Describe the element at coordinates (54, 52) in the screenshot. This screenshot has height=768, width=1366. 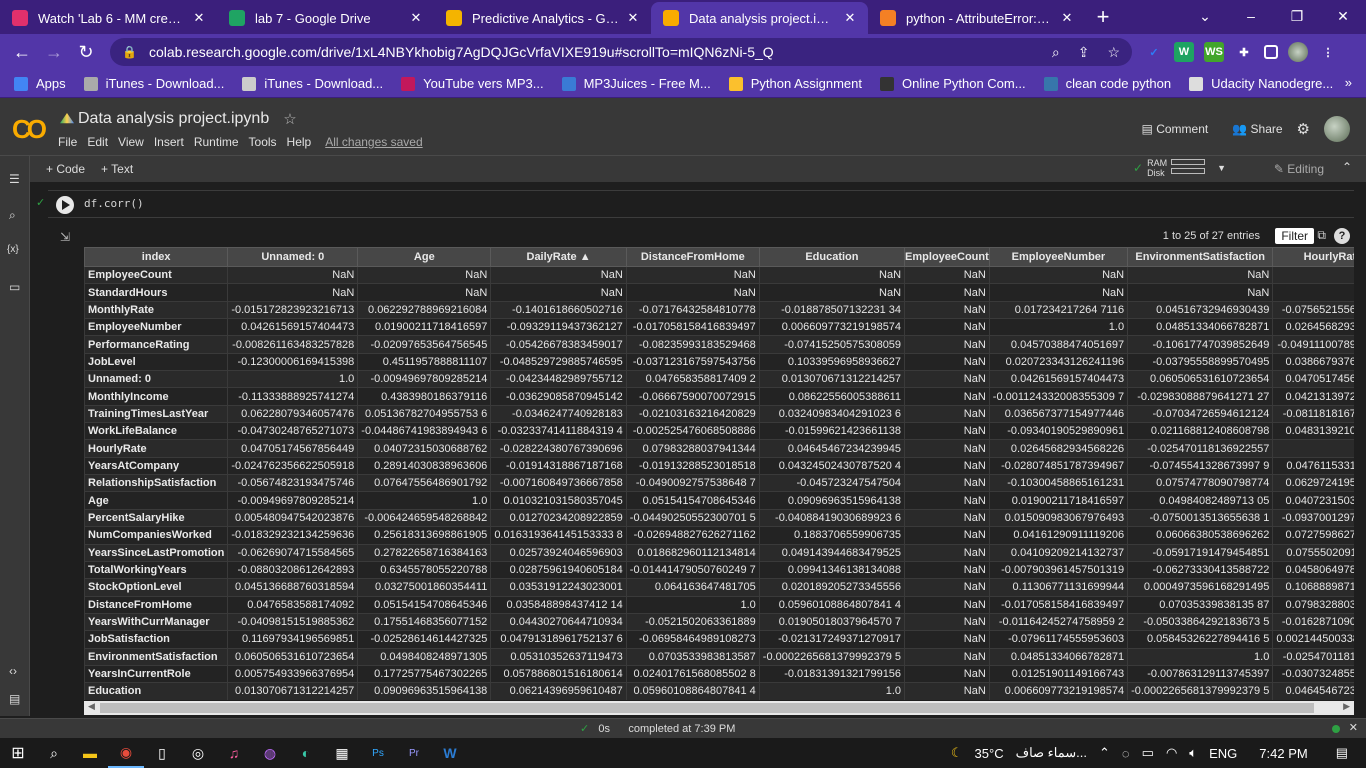
I see `forward-button: →` at that location.